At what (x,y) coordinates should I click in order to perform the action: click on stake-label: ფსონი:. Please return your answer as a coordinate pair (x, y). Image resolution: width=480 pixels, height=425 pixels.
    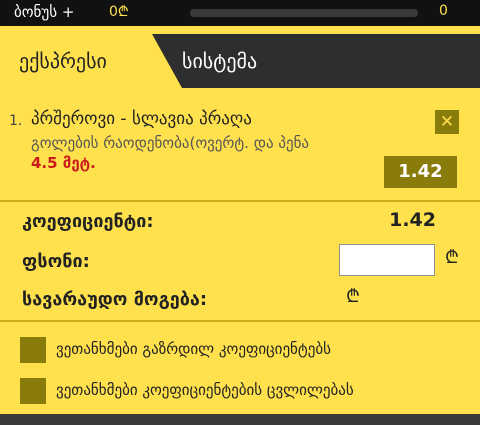
    Looking at the image, I should click on (56, 261).